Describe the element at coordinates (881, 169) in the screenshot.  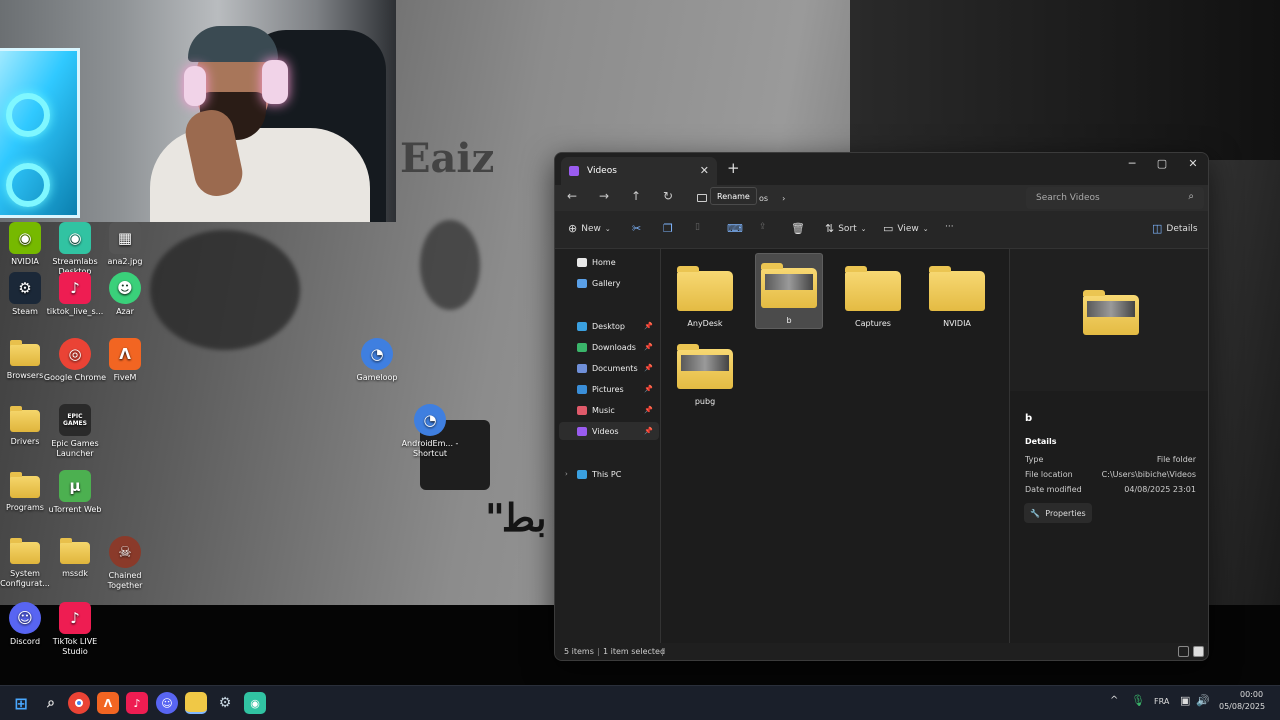
I see `title-bar: Videos ✕ + ─ ▢ ✕` at that location.